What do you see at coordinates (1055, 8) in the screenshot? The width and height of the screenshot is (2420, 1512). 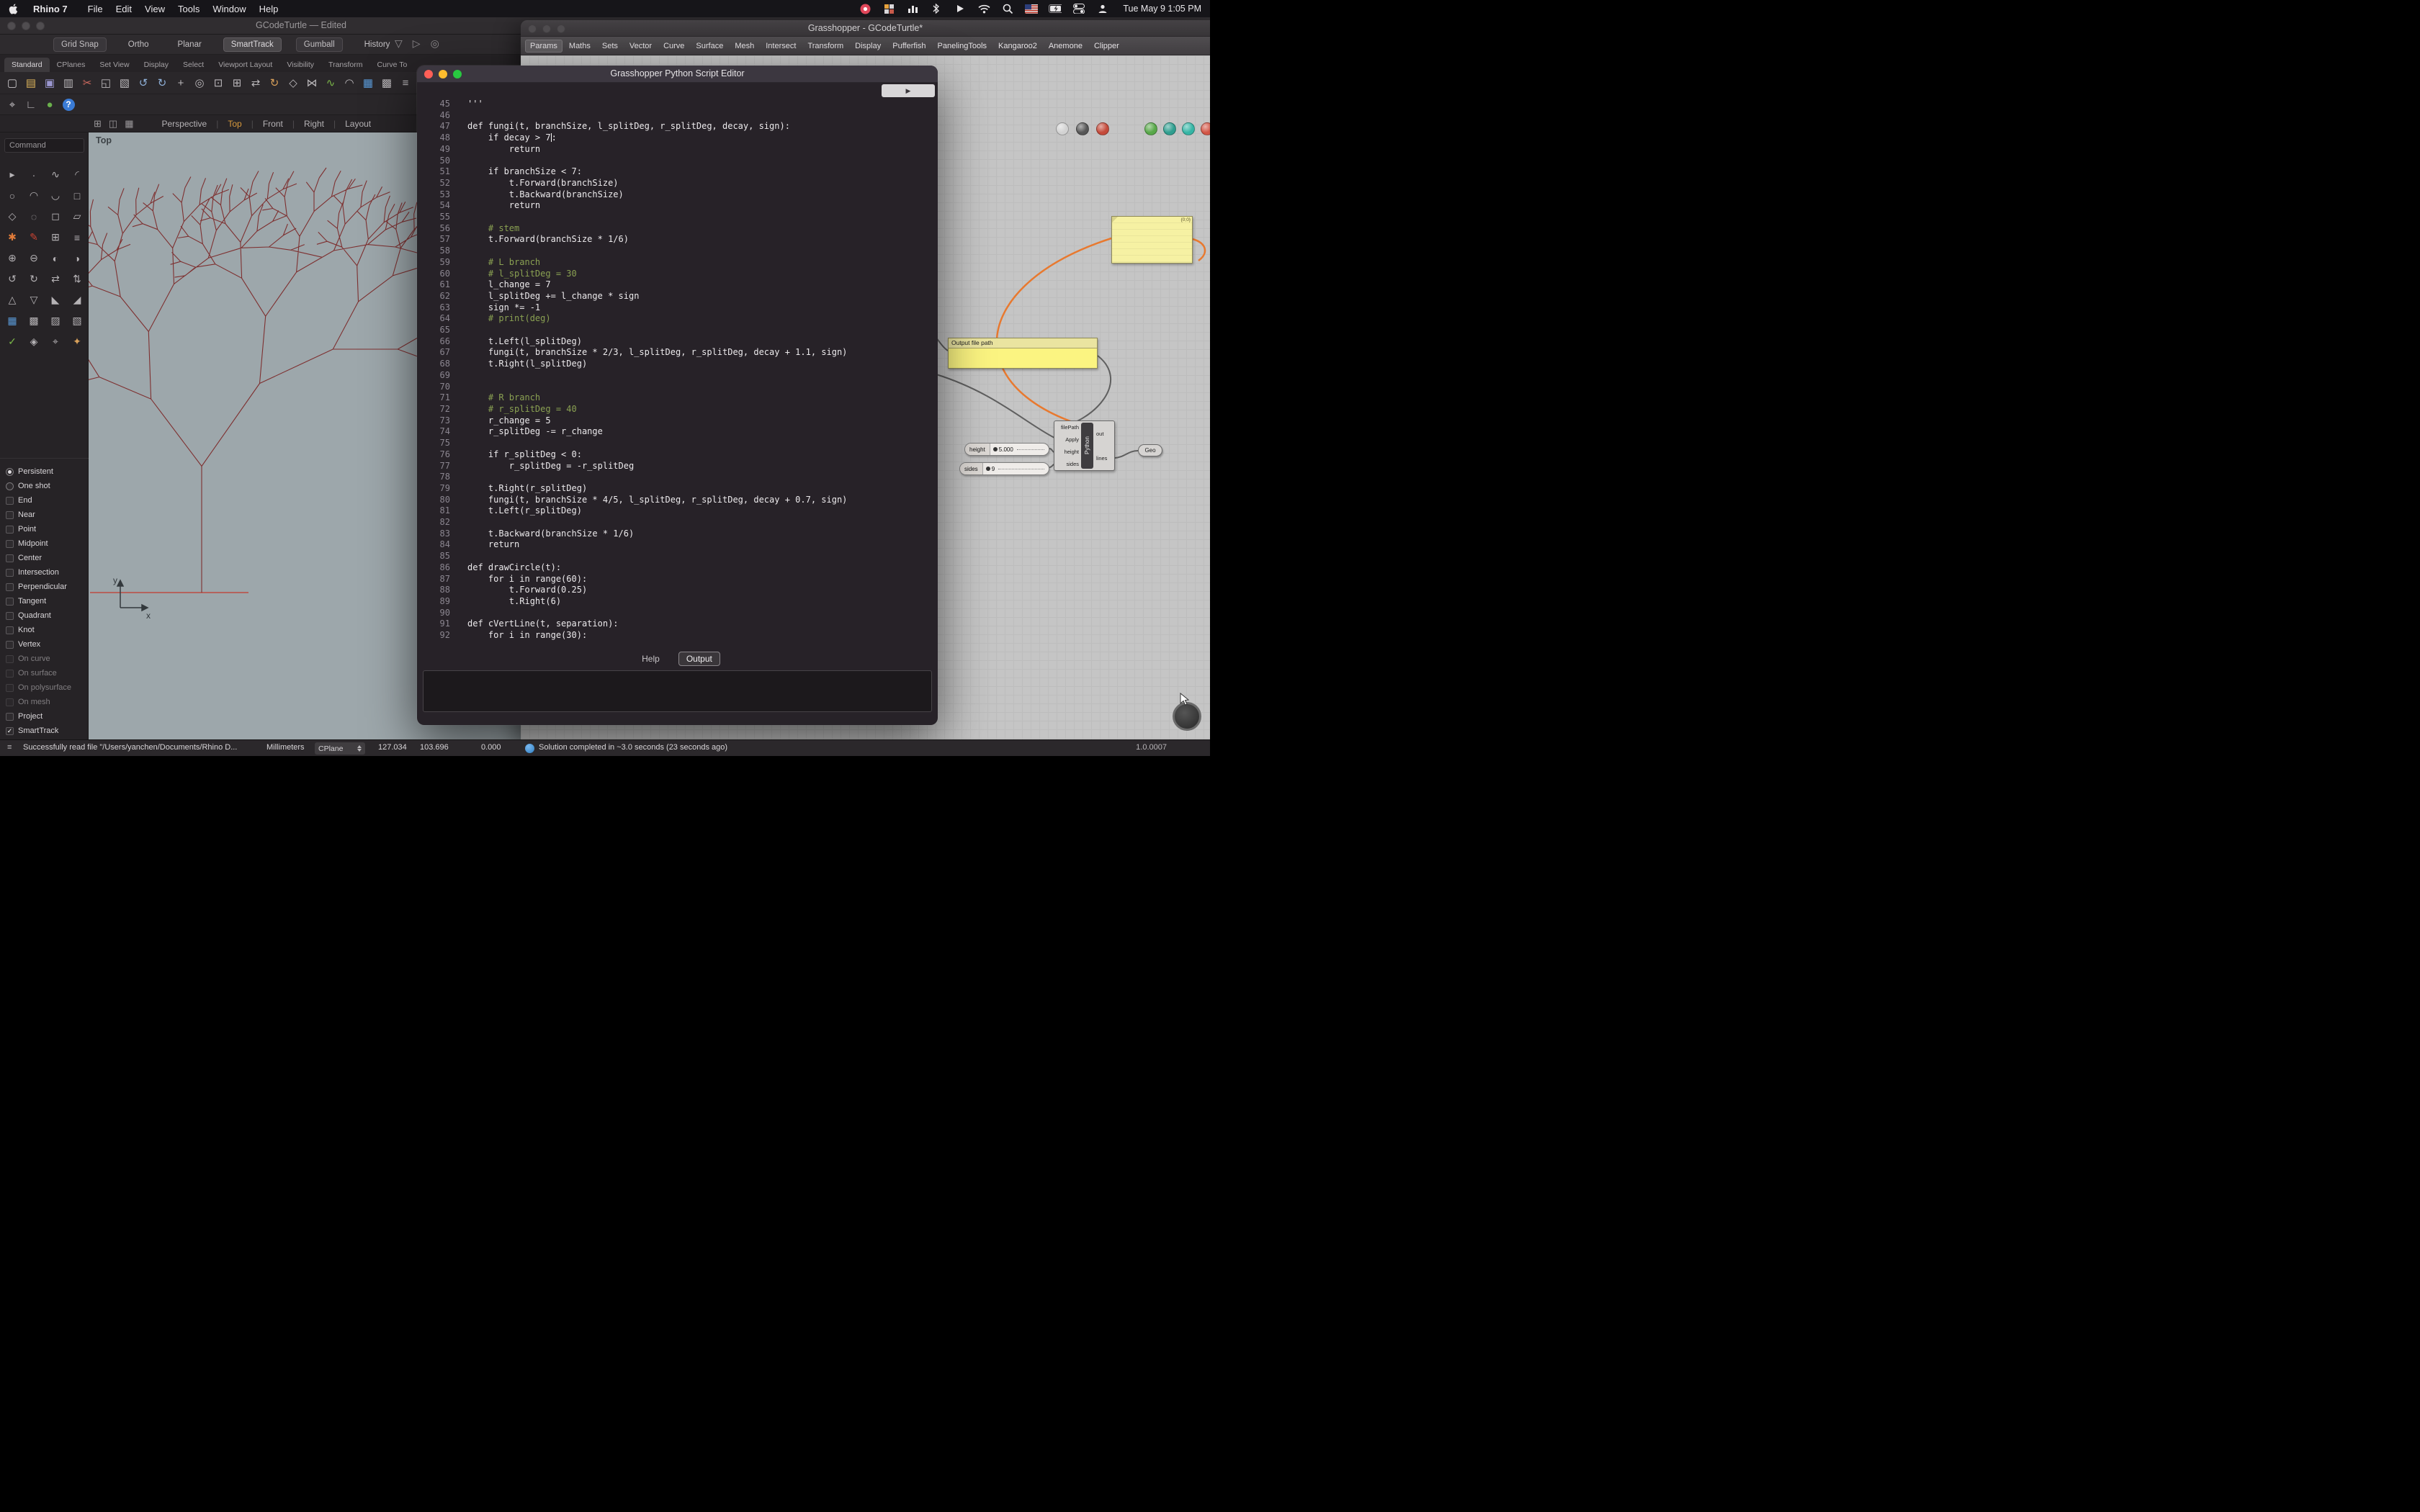 I see `battery-icon` at bounding box center [1055, 8].